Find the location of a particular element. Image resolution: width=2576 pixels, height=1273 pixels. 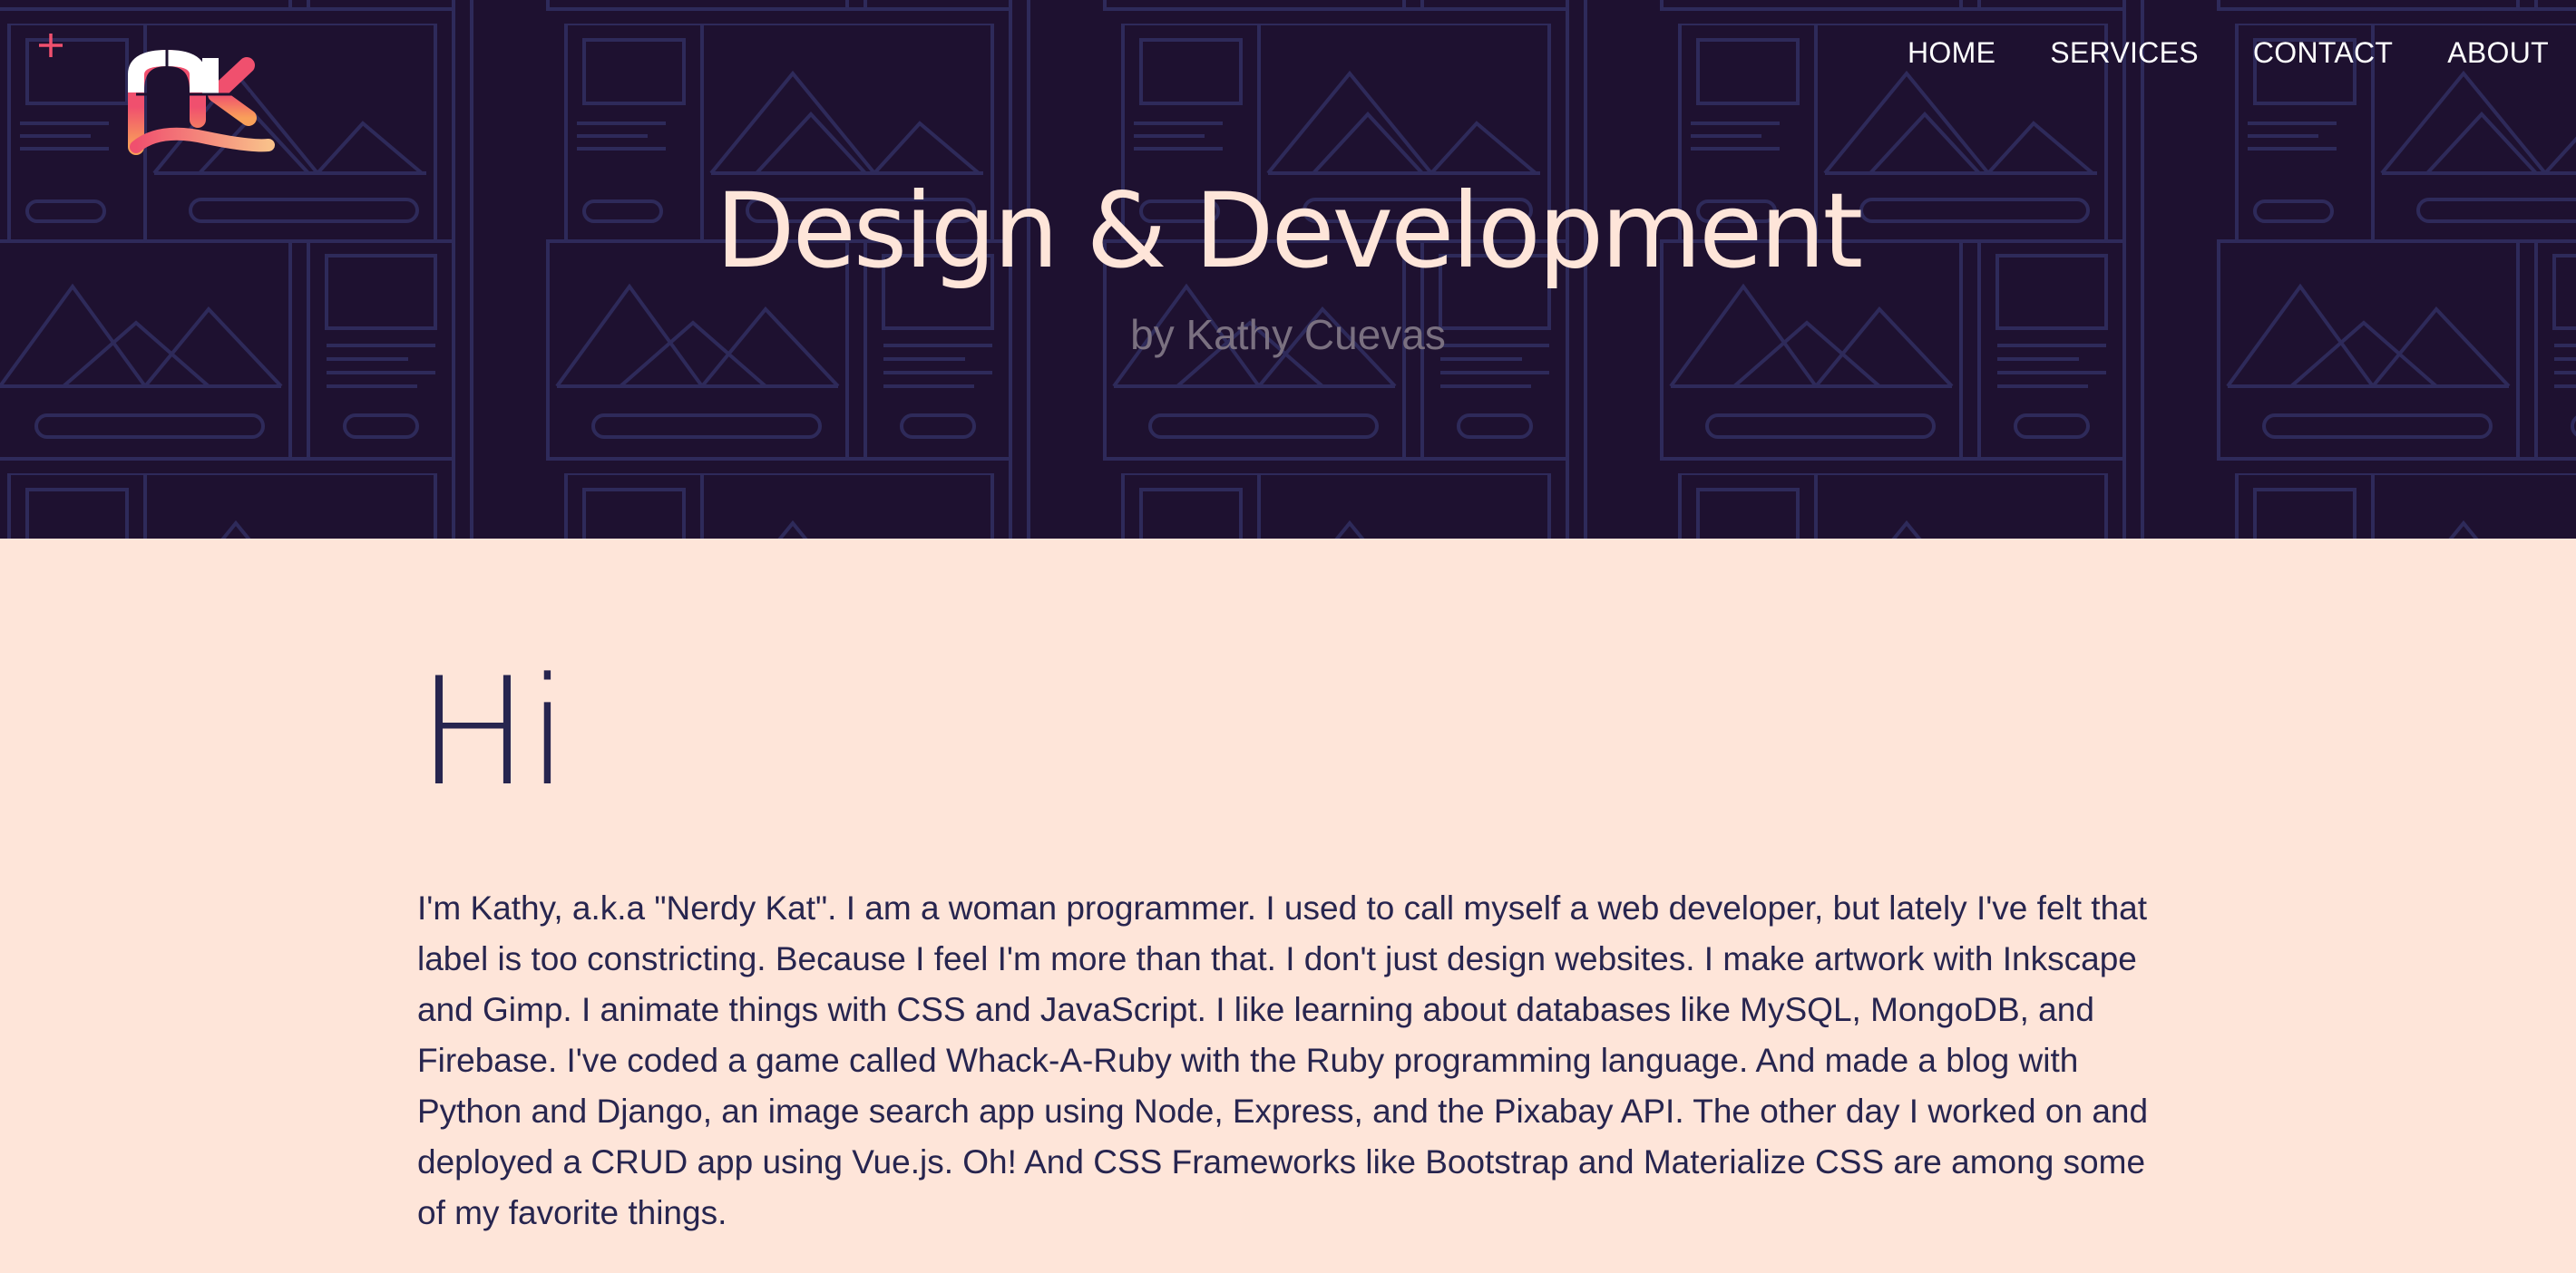

nav-link-home: HOME is located at coordinates (1951, 53).